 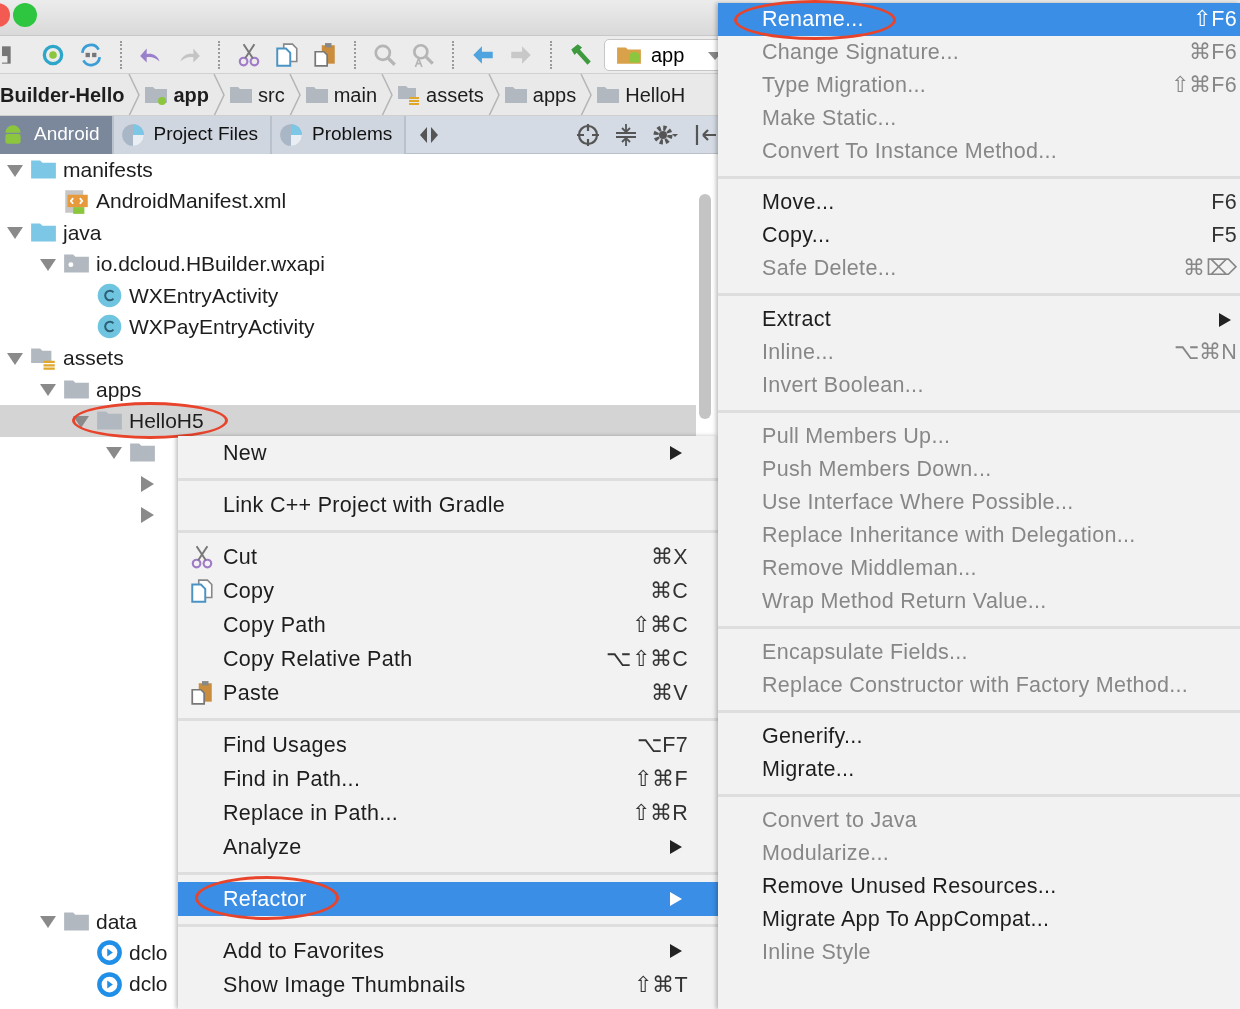 What do you see at coordinates (448, 813) in the screenshot?
I see `menu-item: Replace in Path... ⇧⌘R` at bounding box center [448, 813].